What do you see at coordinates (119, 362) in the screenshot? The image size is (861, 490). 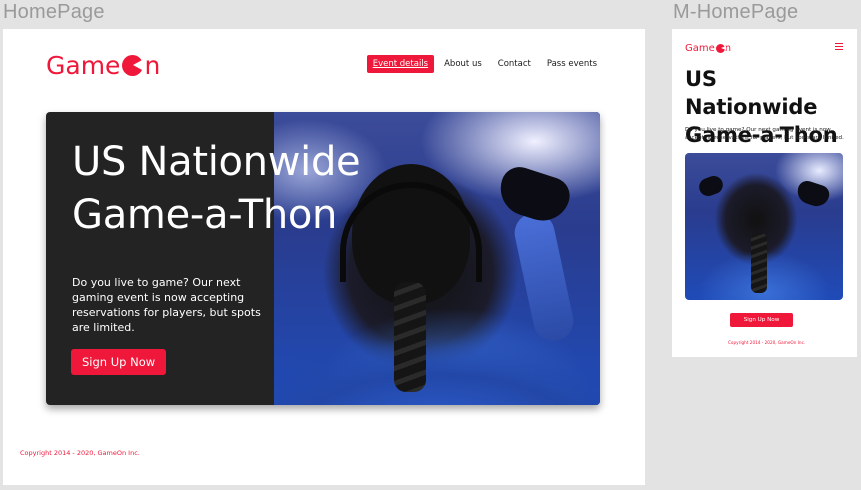 I see `sign-up-button: Sign Up Now` at bounding box center [119, 362].